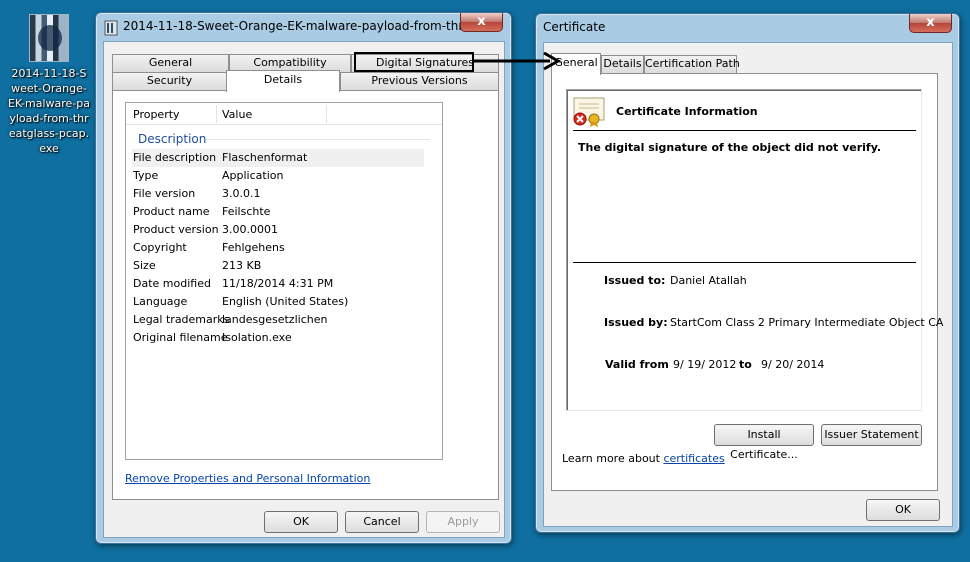 The image size is (970, 562). I want to click on valid-from-label: Valid from, so click(637, 364).